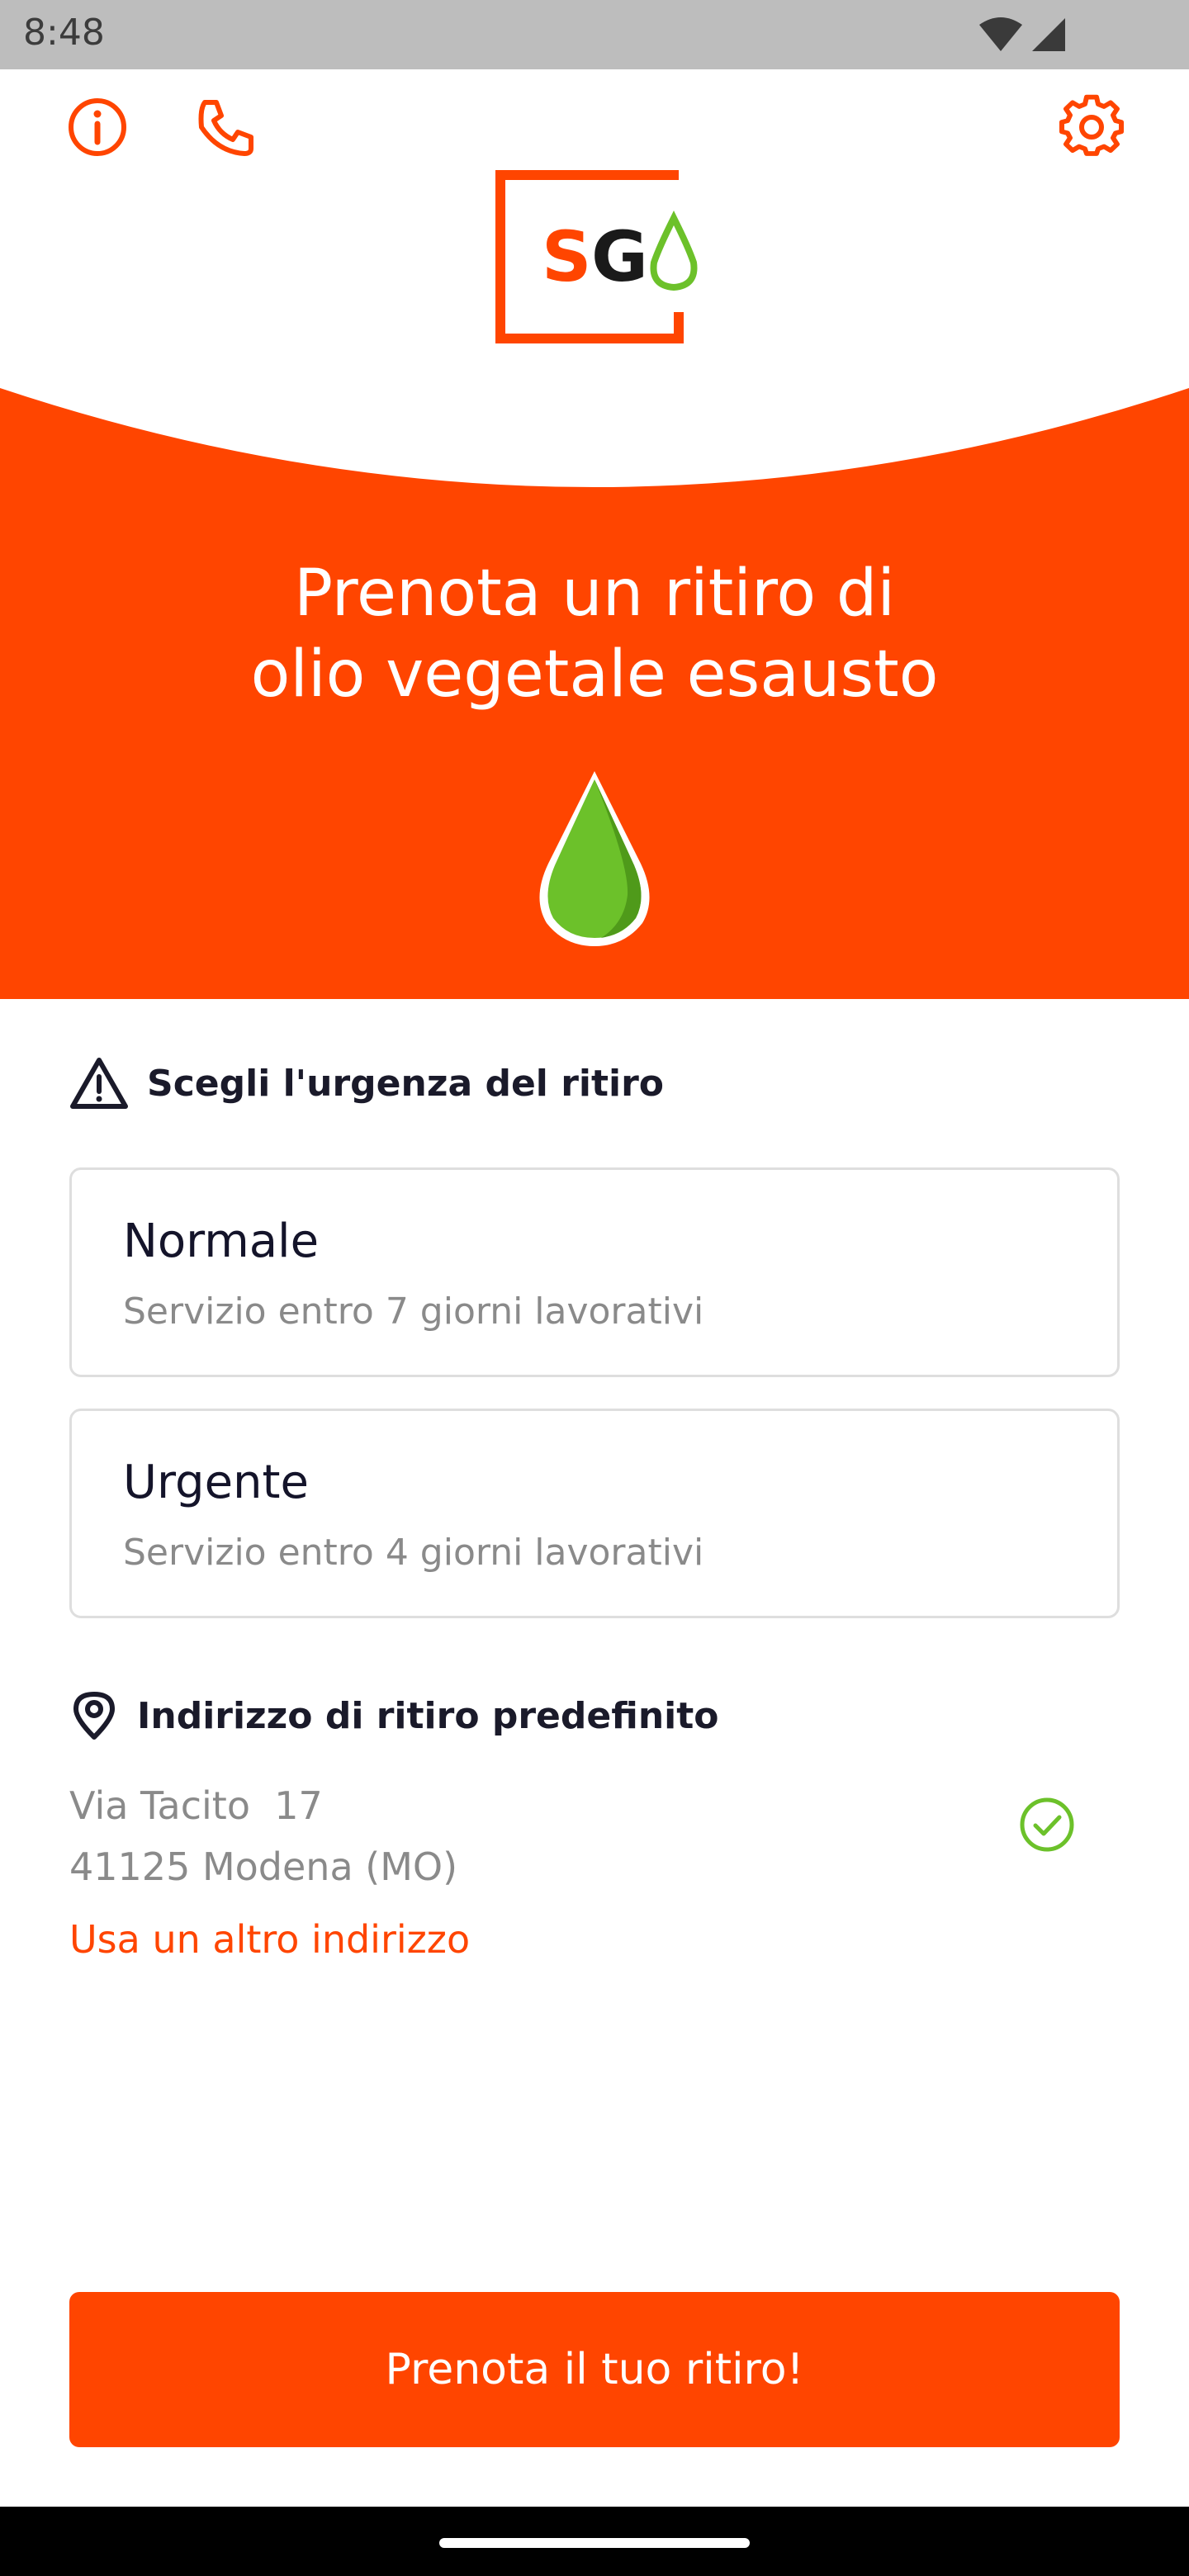 The width and height of the screenshot is (1189, 2576). I want to click on home-gesture-handle, so click(594, 2543).